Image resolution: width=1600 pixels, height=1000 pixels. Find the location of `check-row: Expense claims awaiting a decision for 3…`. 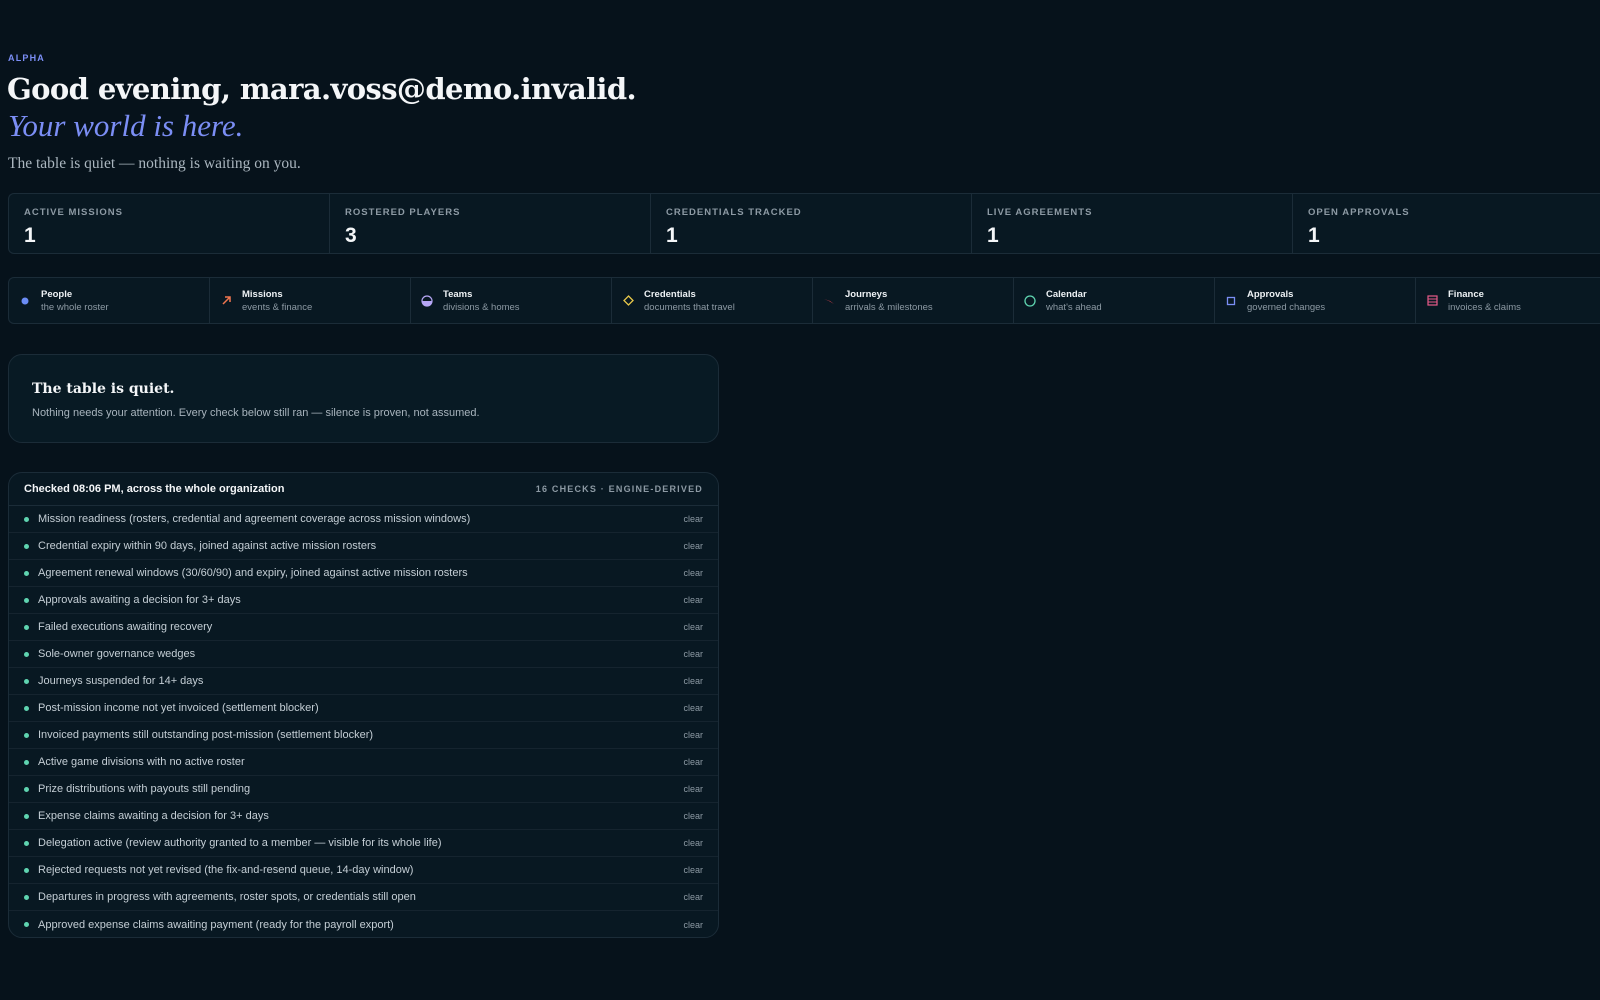

check-row: Expense claims awaiting a decision for 3… is located at coordinates (363, 816).